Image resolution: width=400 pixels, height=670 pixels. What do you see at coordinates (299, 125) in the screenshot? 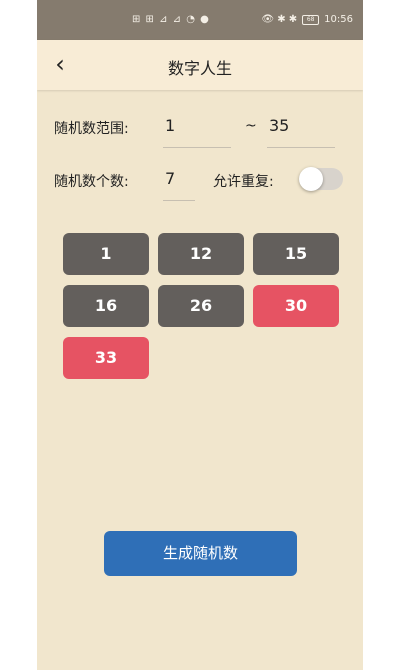
I see `range-max-input` at bounding box center [299, 125].